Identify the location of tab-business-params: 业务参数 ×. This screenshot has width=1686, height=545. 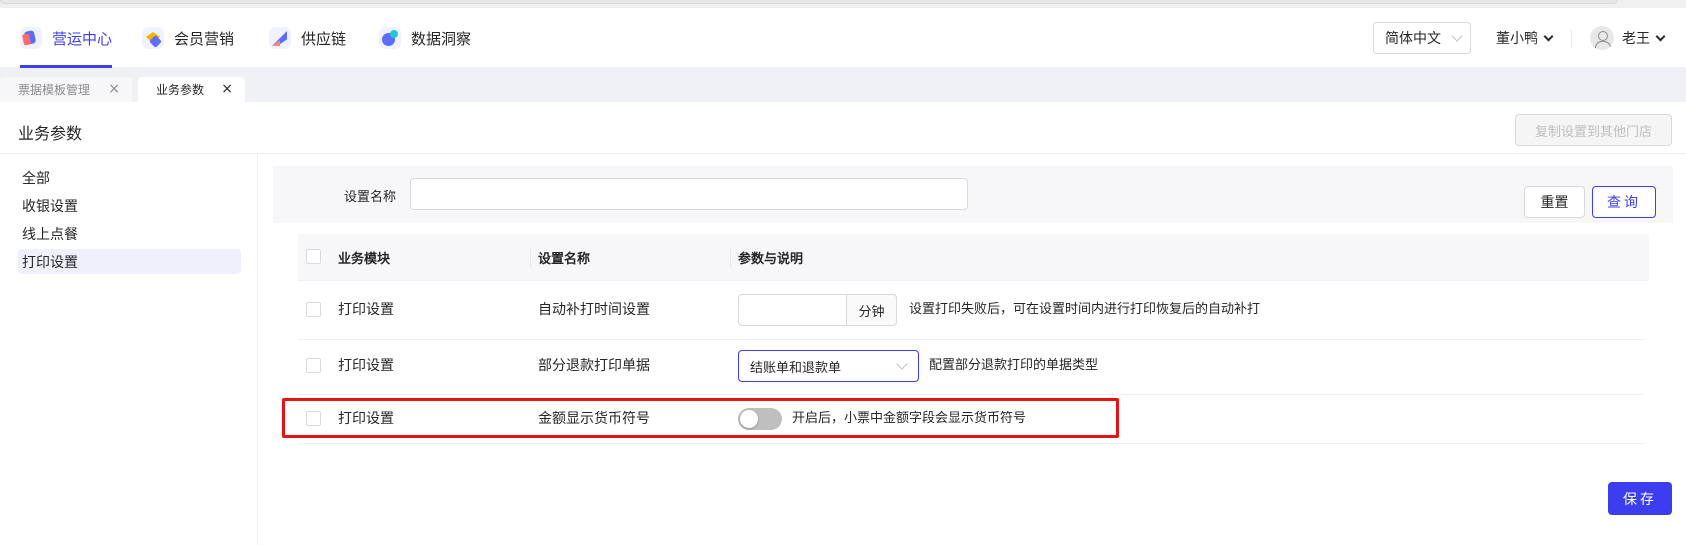
(191, 89).